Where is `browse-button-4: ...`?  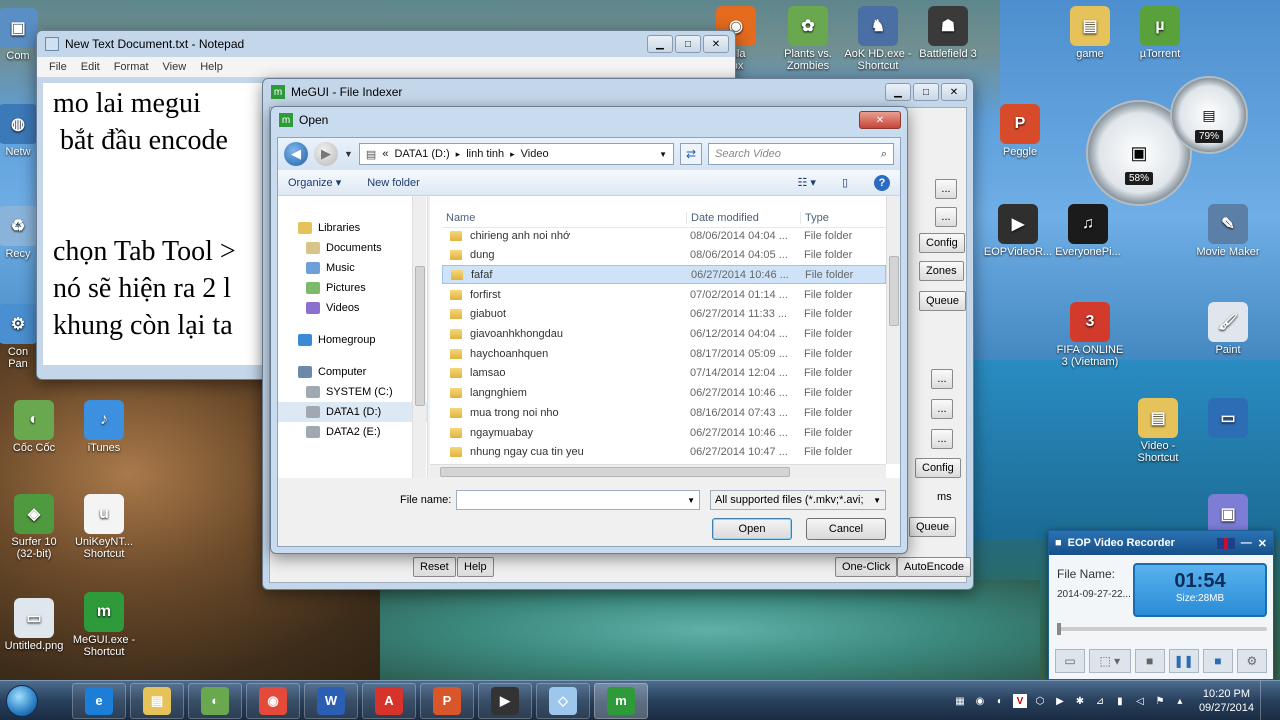
browse-button-4: ... is located at coordinates (942, 409).